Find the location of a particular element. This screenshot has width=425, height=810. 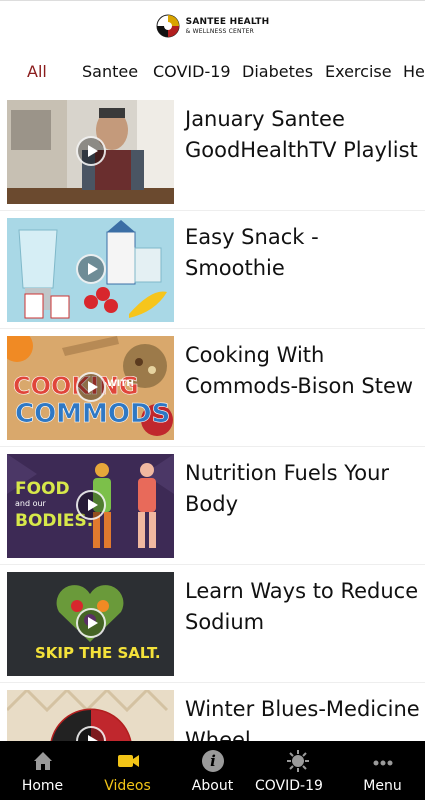

video-title: January Santee GoodHealthTV Playlist is located at coordinates (303, 135).